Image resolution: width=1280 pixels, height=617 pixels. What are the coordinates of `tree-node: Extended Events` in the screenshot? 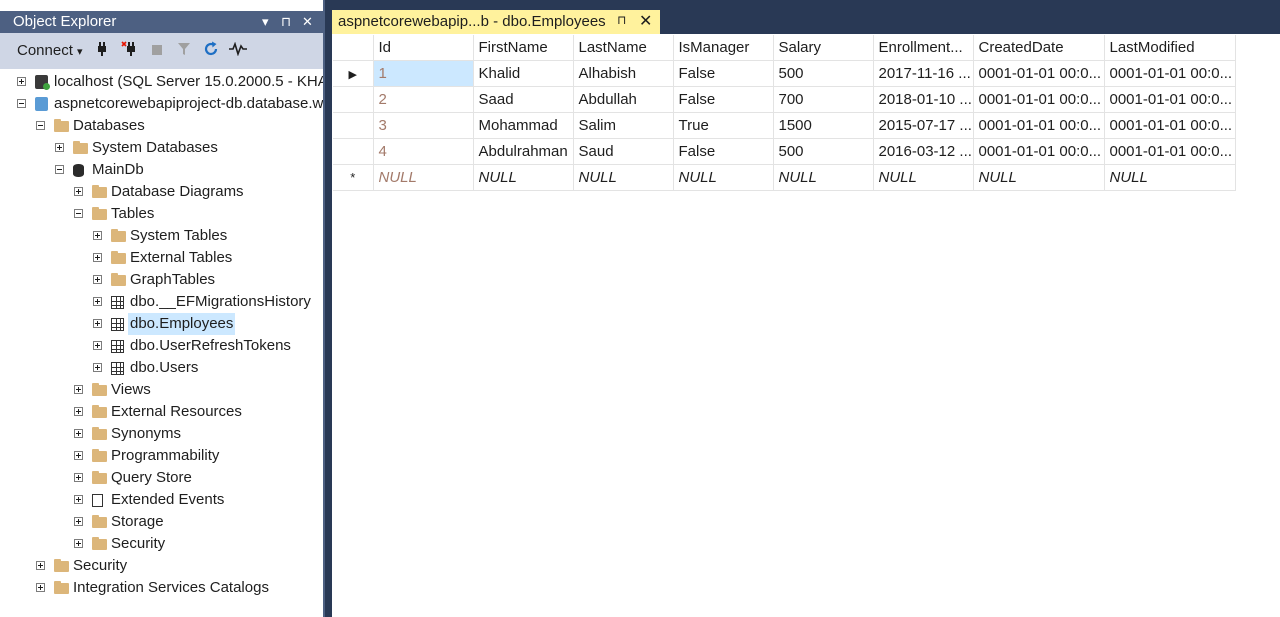 It's located at (161, 500).